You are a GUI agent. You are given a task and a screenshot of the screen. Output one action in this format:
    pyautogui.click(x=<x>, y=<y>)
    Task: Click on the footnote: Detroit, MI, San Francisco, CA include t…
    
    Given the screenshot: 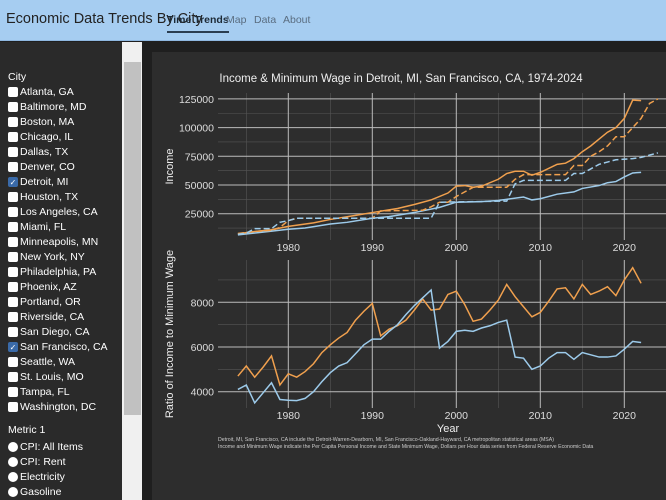 What is the action you would take?
    pyautogui.click(x=386, y=440)
    